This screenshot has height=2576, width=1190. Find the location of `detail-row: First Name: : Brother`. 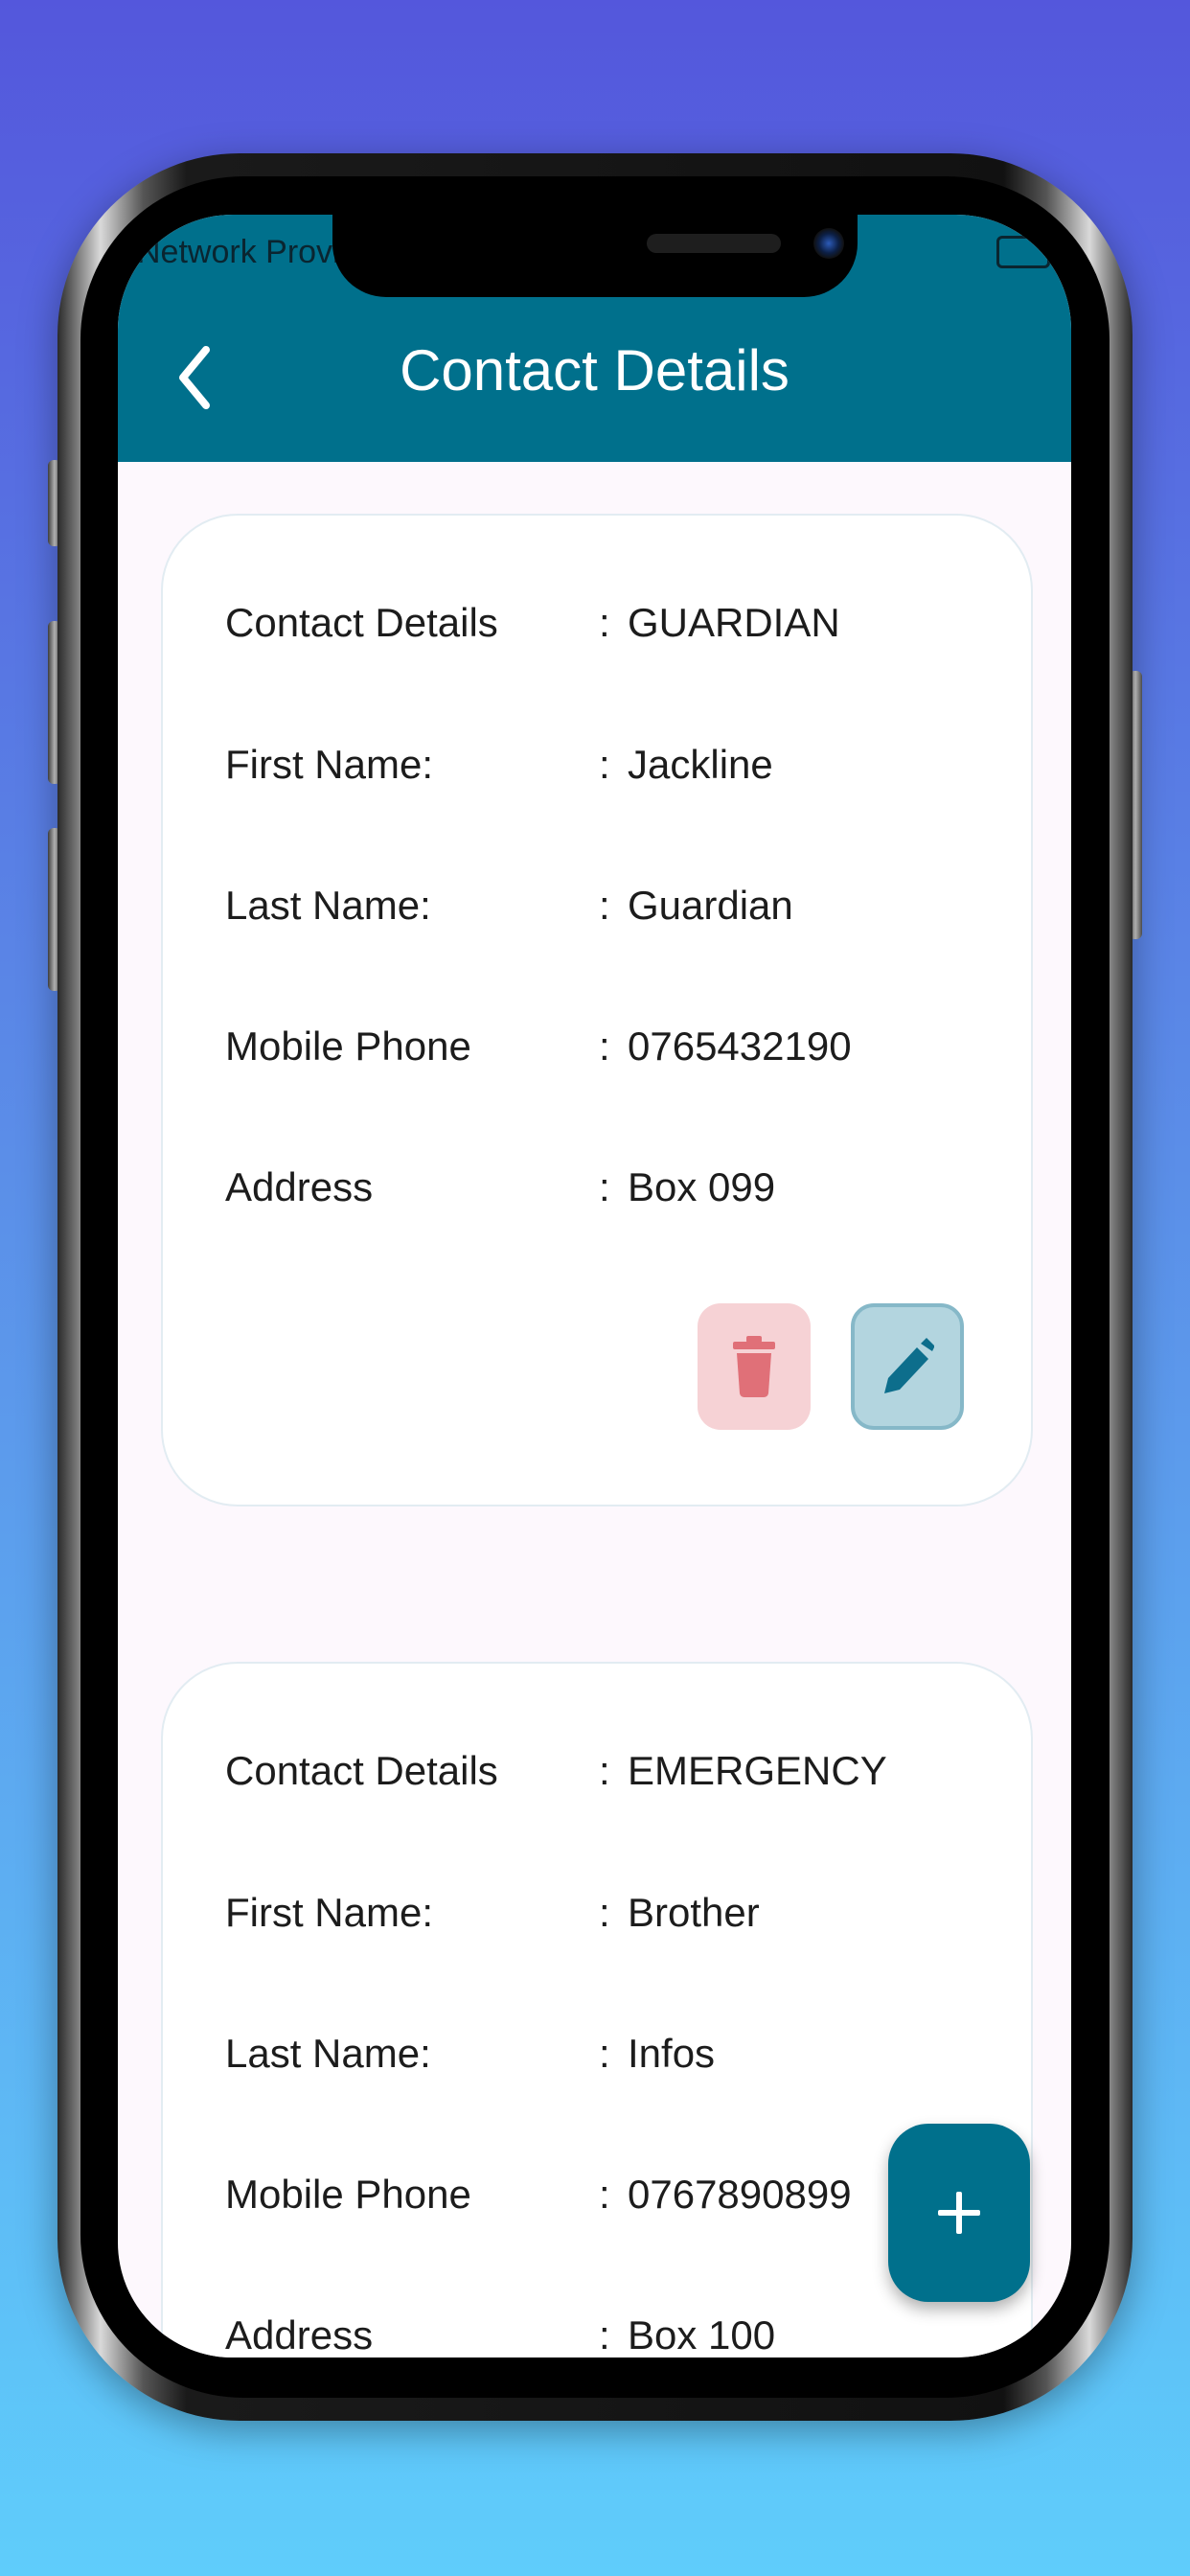

detail-row: First Name: : Brother is located at coordinates (608, 1918).